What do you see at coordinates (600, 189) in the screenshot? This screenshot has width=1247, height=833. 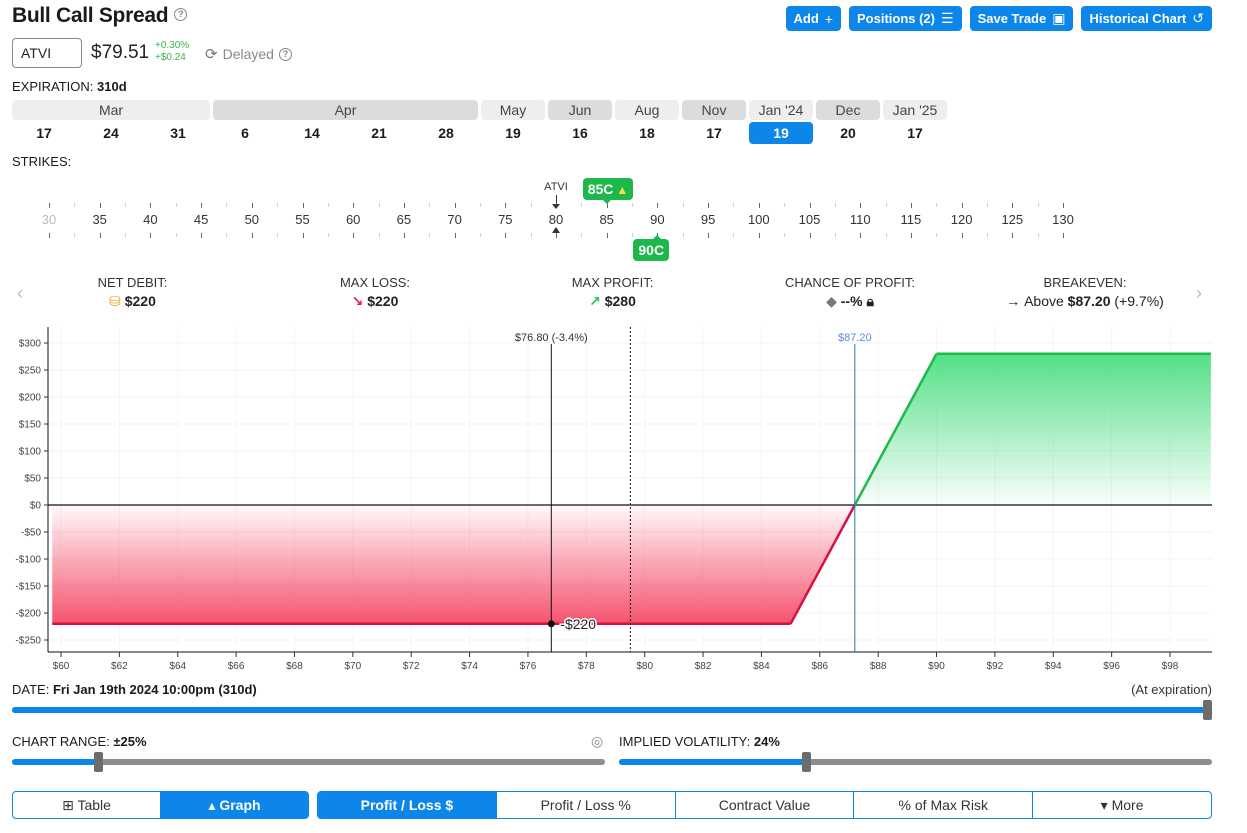 I see `strike-leg-label: 85C` at bounding box center [600, 189].